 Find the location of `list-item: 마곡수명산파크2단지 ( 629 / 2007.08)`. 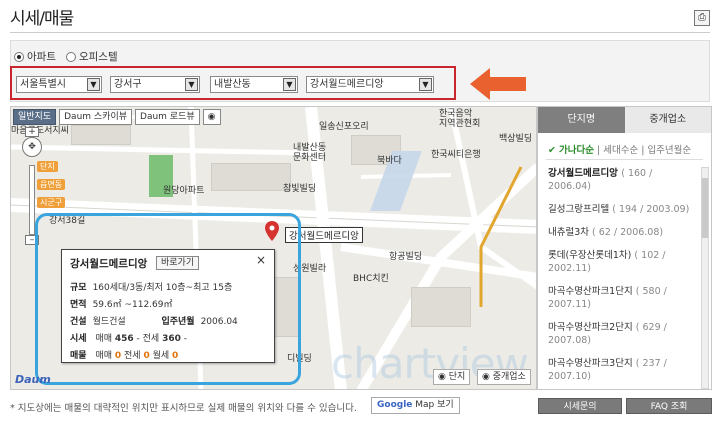

list-item: 마곡수명산파크2단지 ( 629 / 2007.08) is located at coordinates (622, 334).